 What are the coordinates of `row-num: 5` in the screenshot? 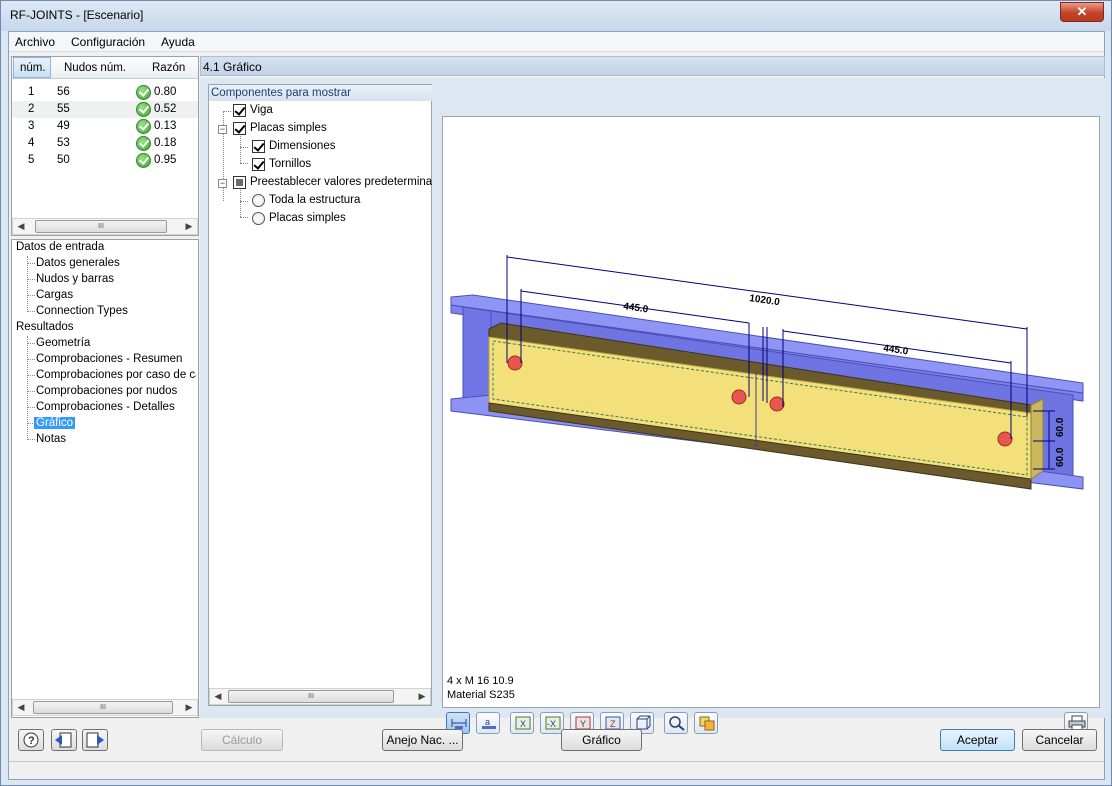 It's located at (31, 160).